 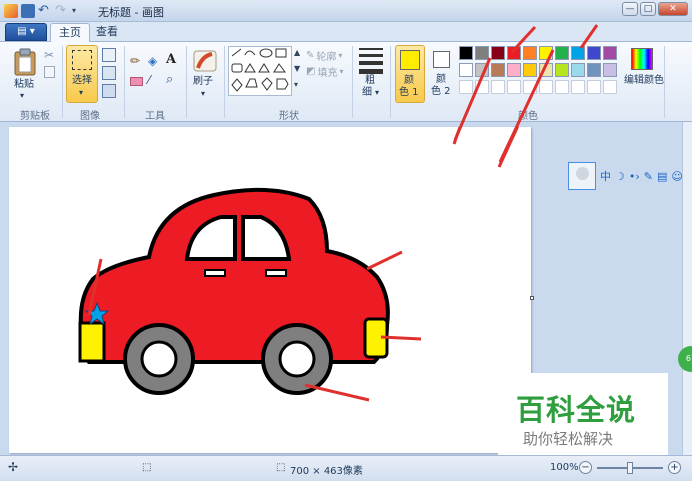 I want to click on edit-colors-label: 编辑颜色, so click(x=644, y=80).